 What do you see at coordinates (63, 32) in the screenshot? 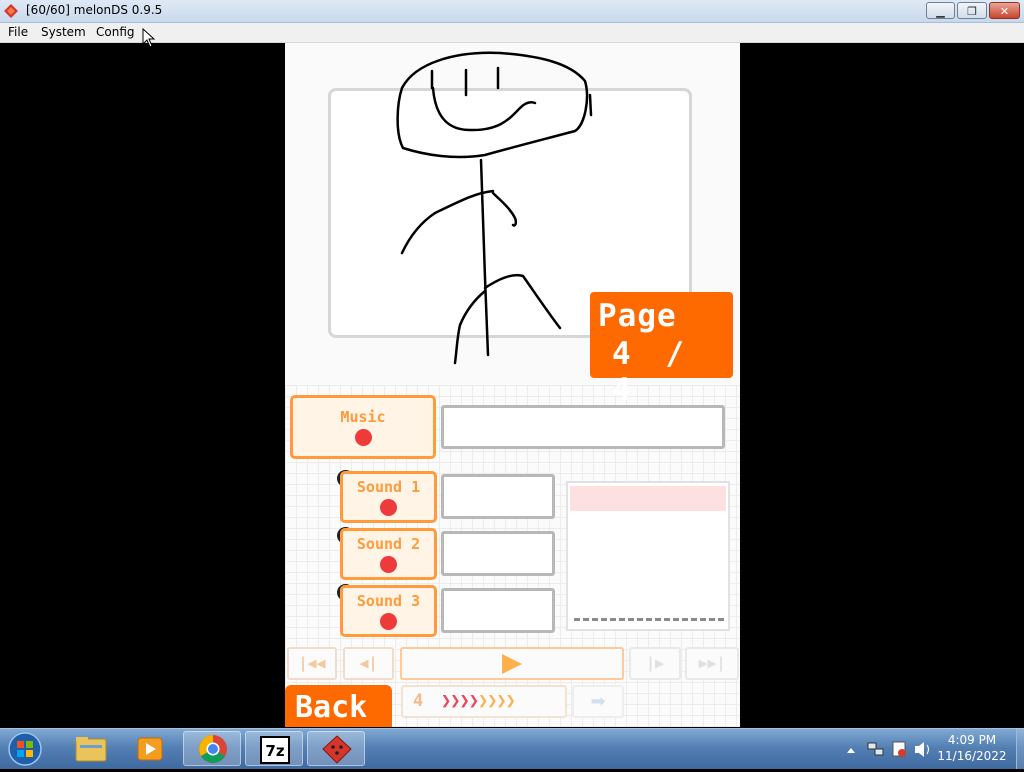
I see `menu-system: System` at bounding box center [63, 32].